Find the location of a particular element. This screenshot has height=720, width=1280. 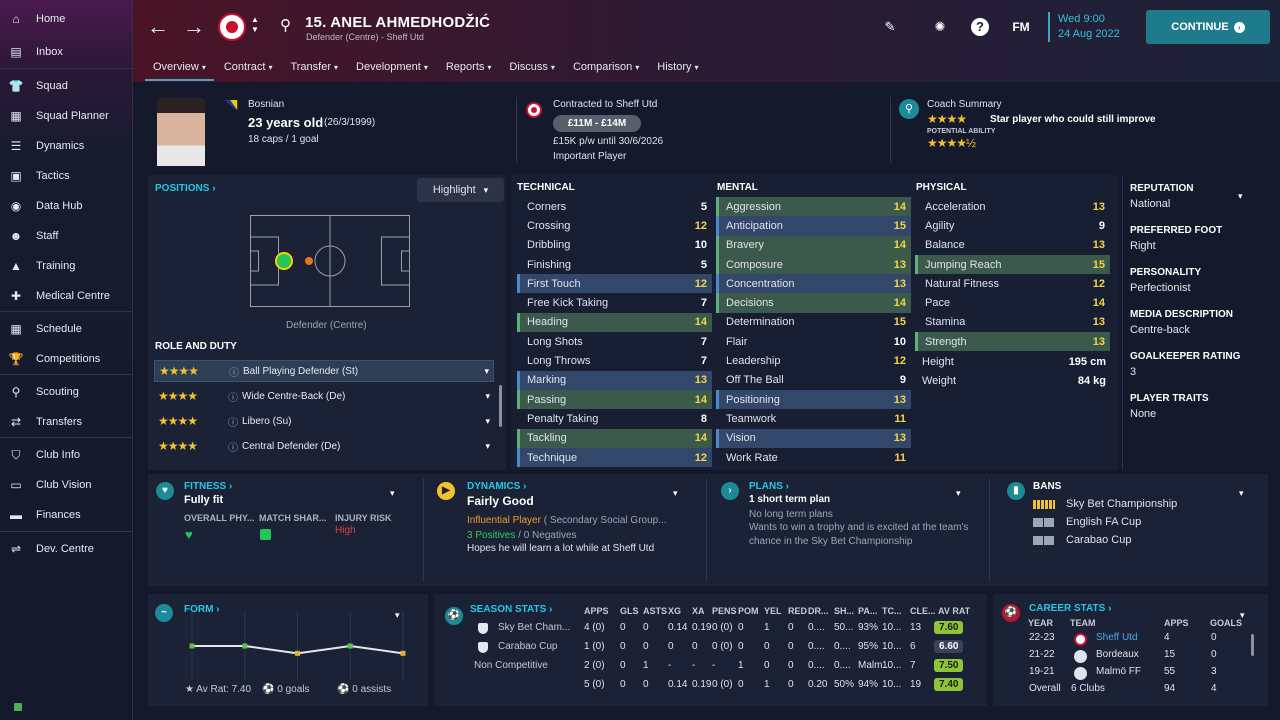

season-header-cell: RED is located at coordinates (797, 611).